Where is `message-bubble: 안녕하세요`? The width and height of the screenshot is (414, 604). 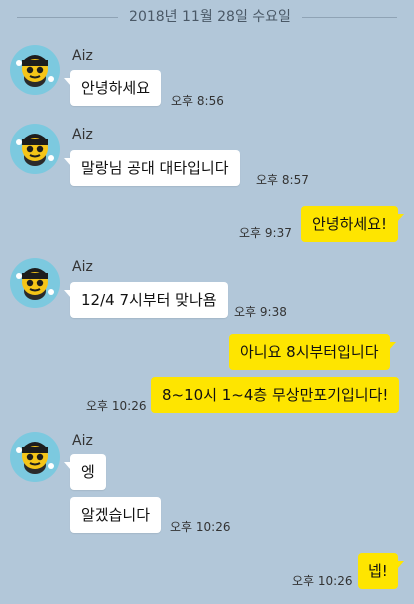
message-bubble: 안녕하세요 is located at coordinates (112, 88).